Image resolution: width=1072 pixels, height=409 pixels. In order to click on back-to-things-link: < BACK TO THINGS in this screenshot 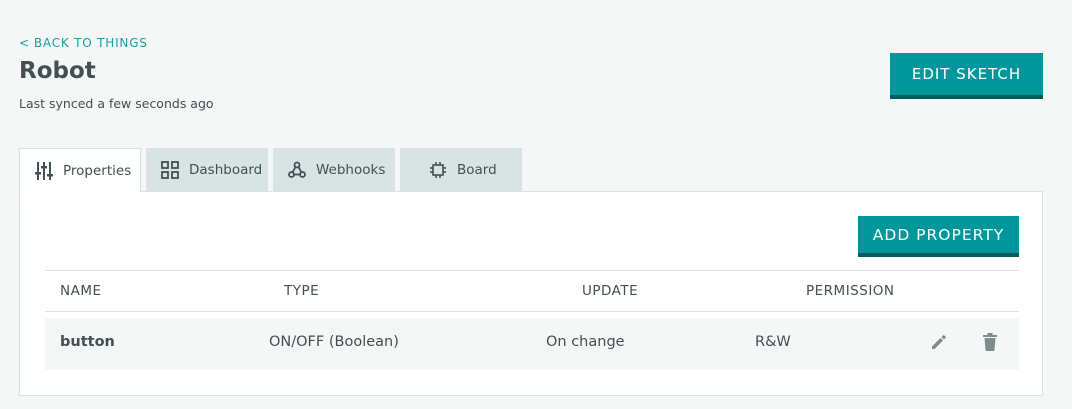, I will do `click(83, 43)`.